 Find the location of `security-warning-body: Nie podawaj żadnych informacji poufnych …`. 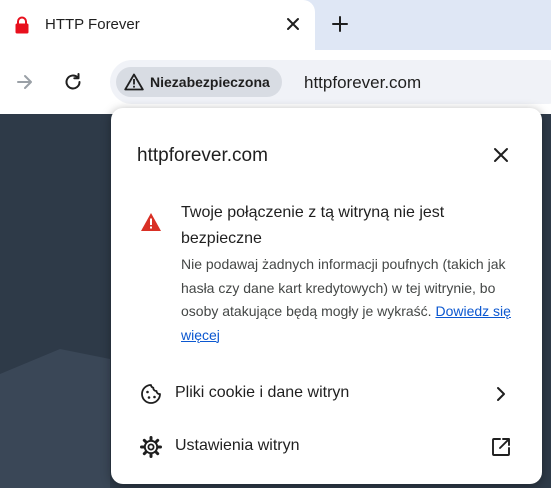

security-warning-body: Nie podawaj żadnych informacji poufnych … is located at coordinates (351, 300).